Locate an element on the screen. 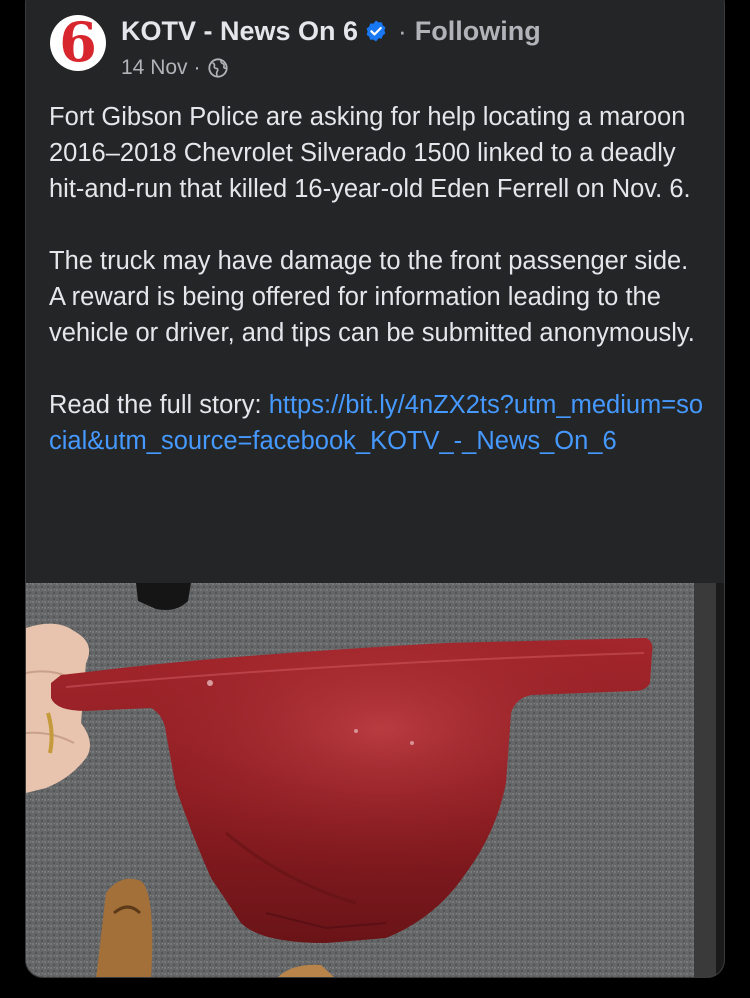  following-button: Following is located at coordinates (478, 31).